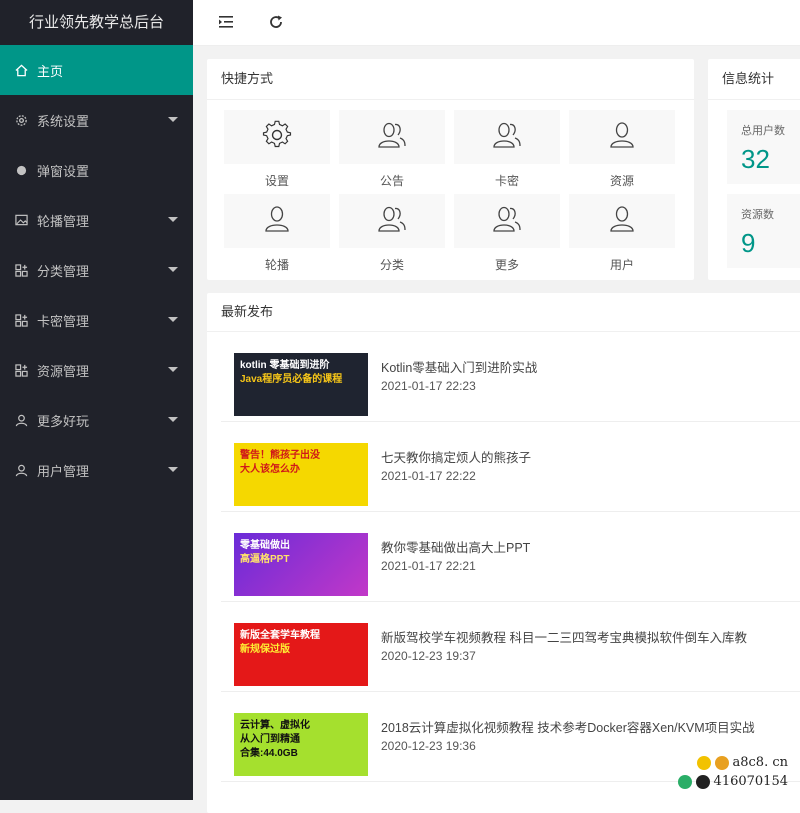  I want to click on post-thumbnail: 警告！熊孩子出没 大人该怎么办, so click(301, 474).